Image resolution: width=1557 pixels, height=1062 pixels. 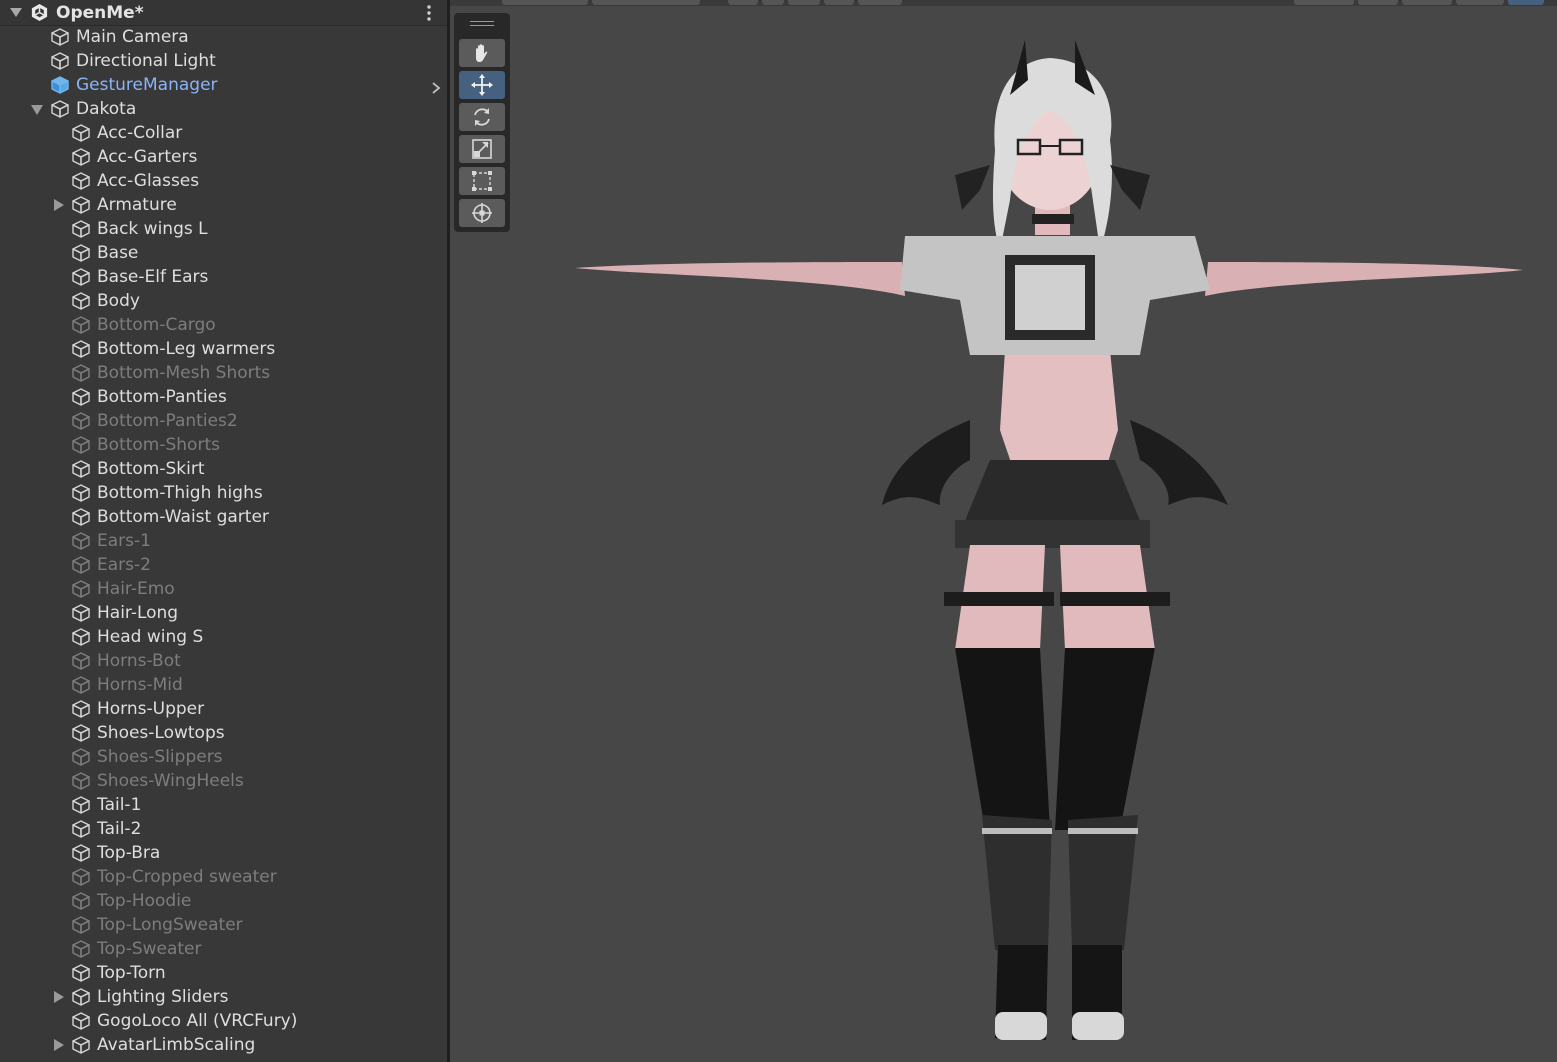 I want to click on hierarchy-item-top-torn: Top-Torn, so click(x=223, y=973).